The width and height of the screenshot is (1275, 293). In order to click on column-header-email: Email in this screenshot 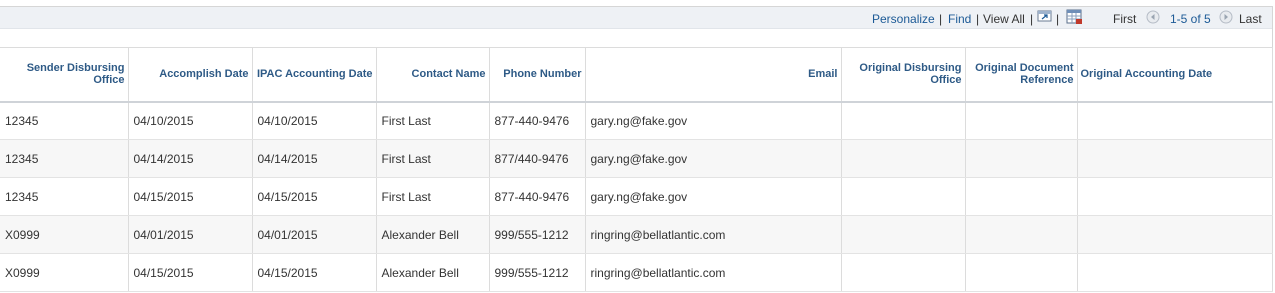, I will do `click(713, 75)`.